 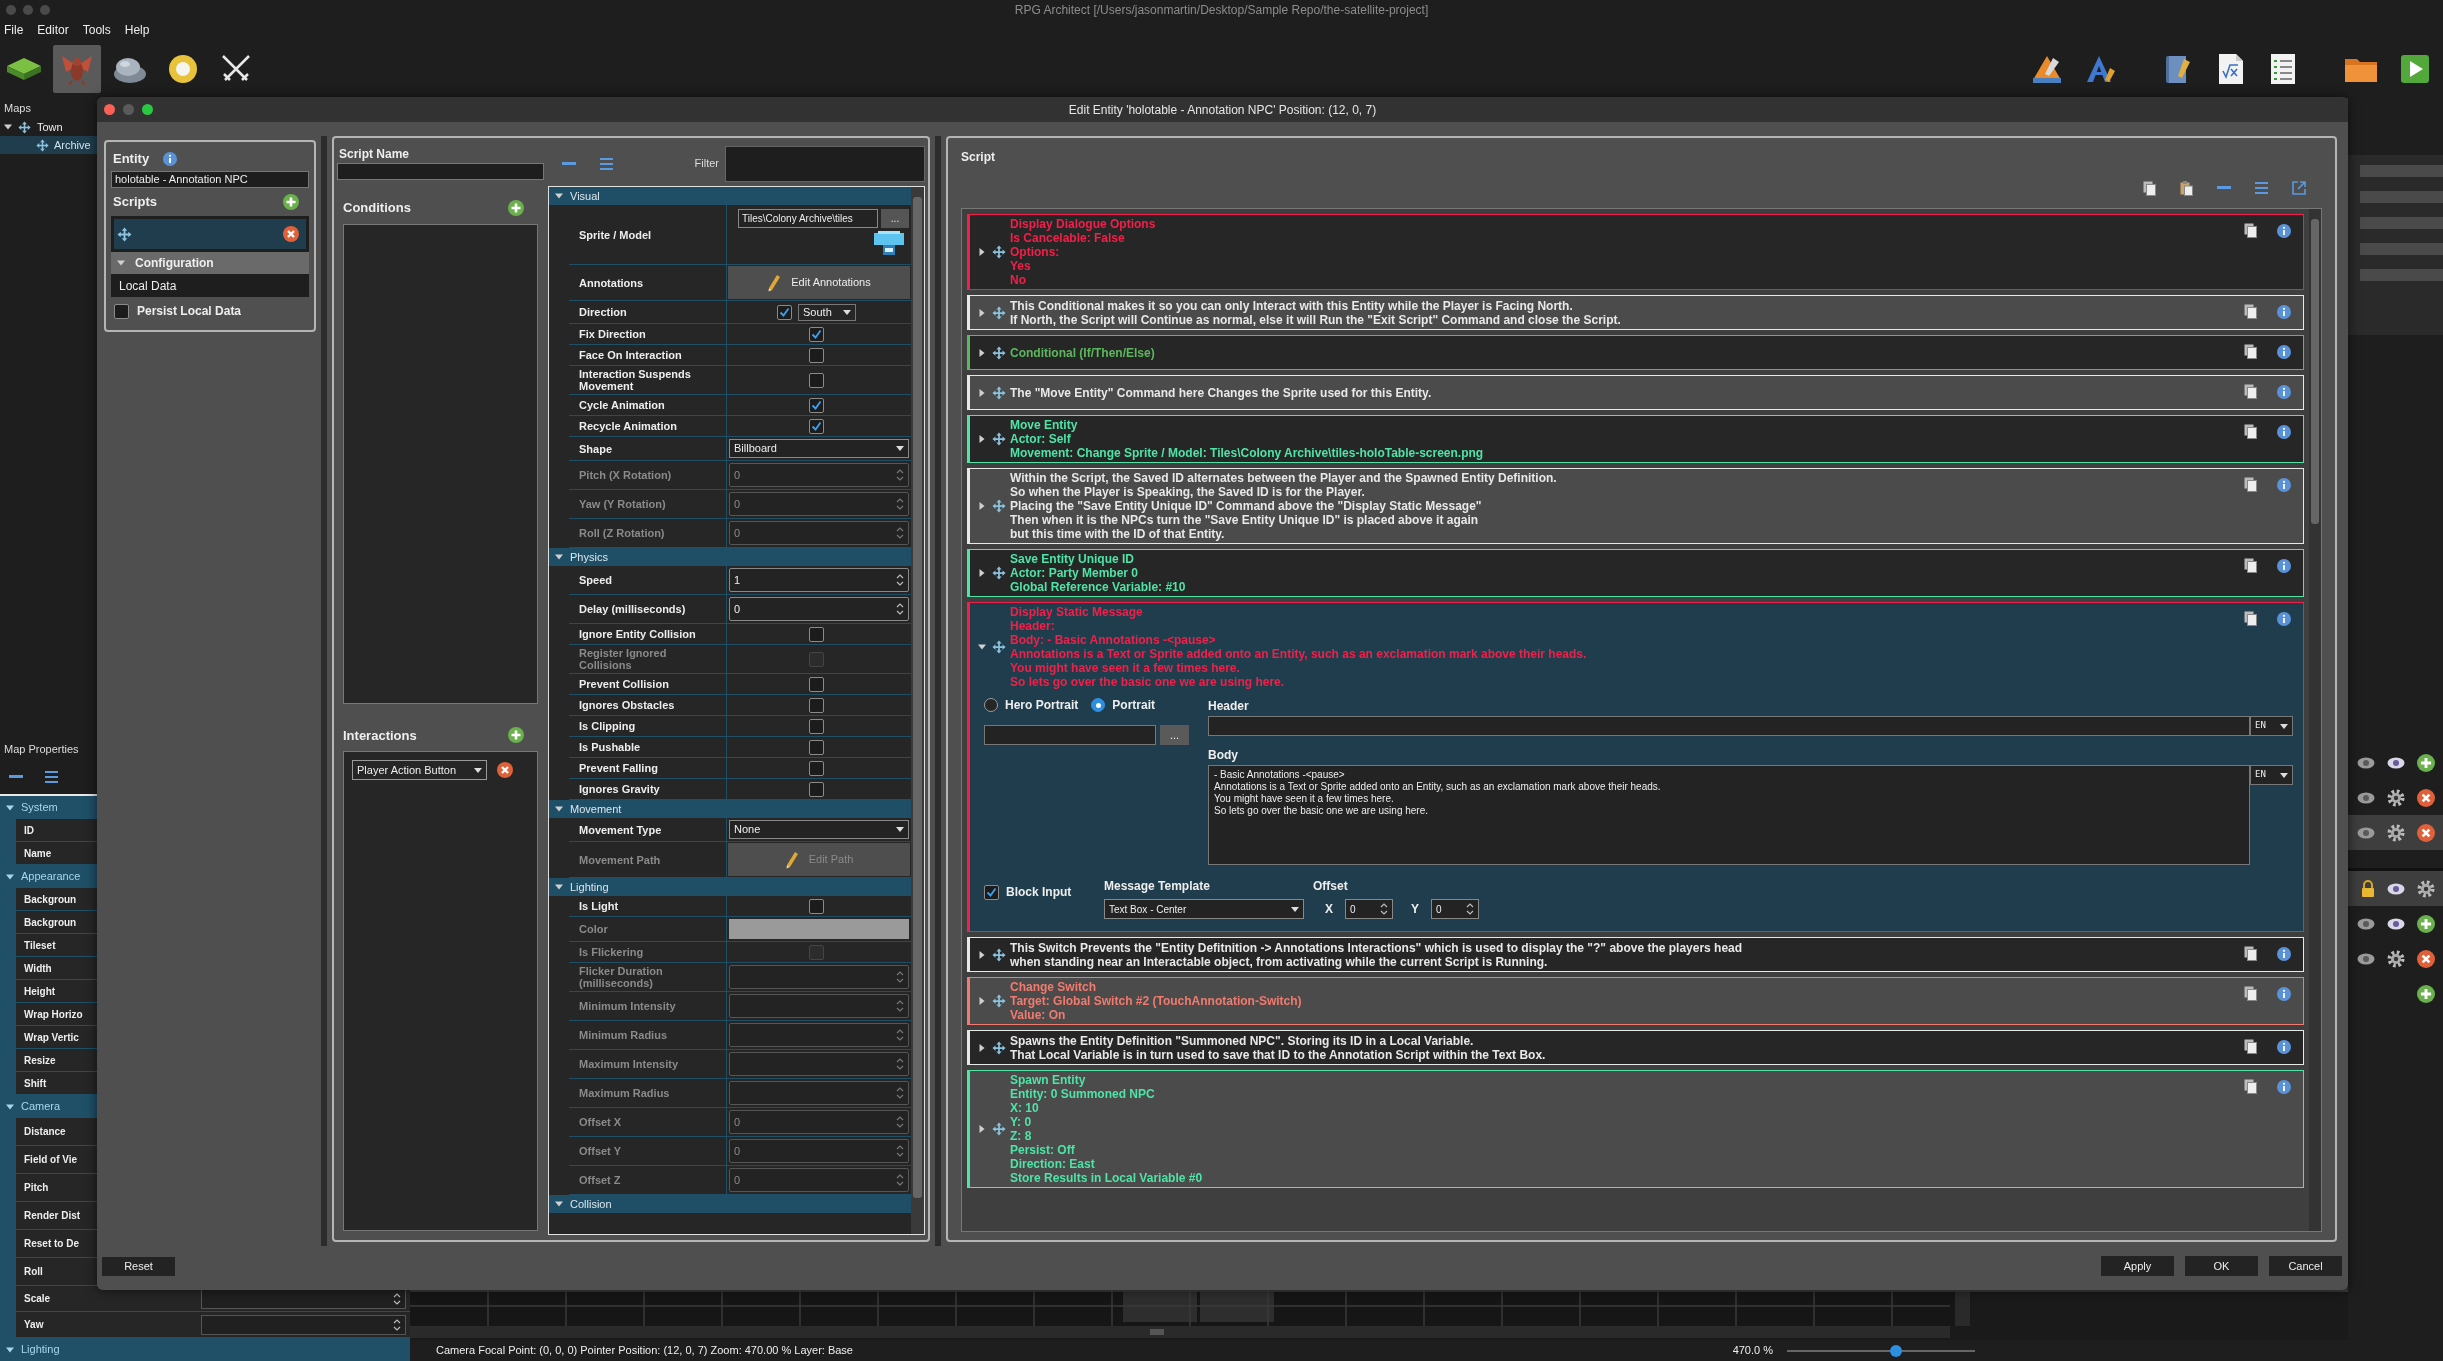 I want to click on number-field: 0, so click(x=819, y=609).